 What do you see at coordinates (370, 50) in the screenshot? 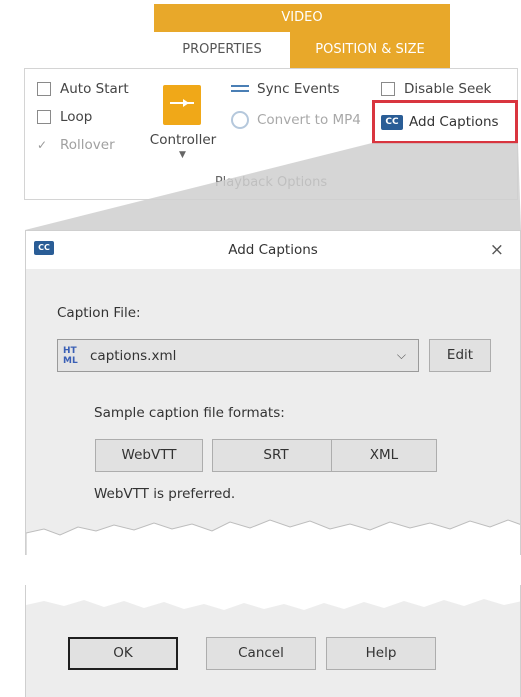
I see `tab-position-size: POSITION & SIZE` at bounding box center [370, 50].